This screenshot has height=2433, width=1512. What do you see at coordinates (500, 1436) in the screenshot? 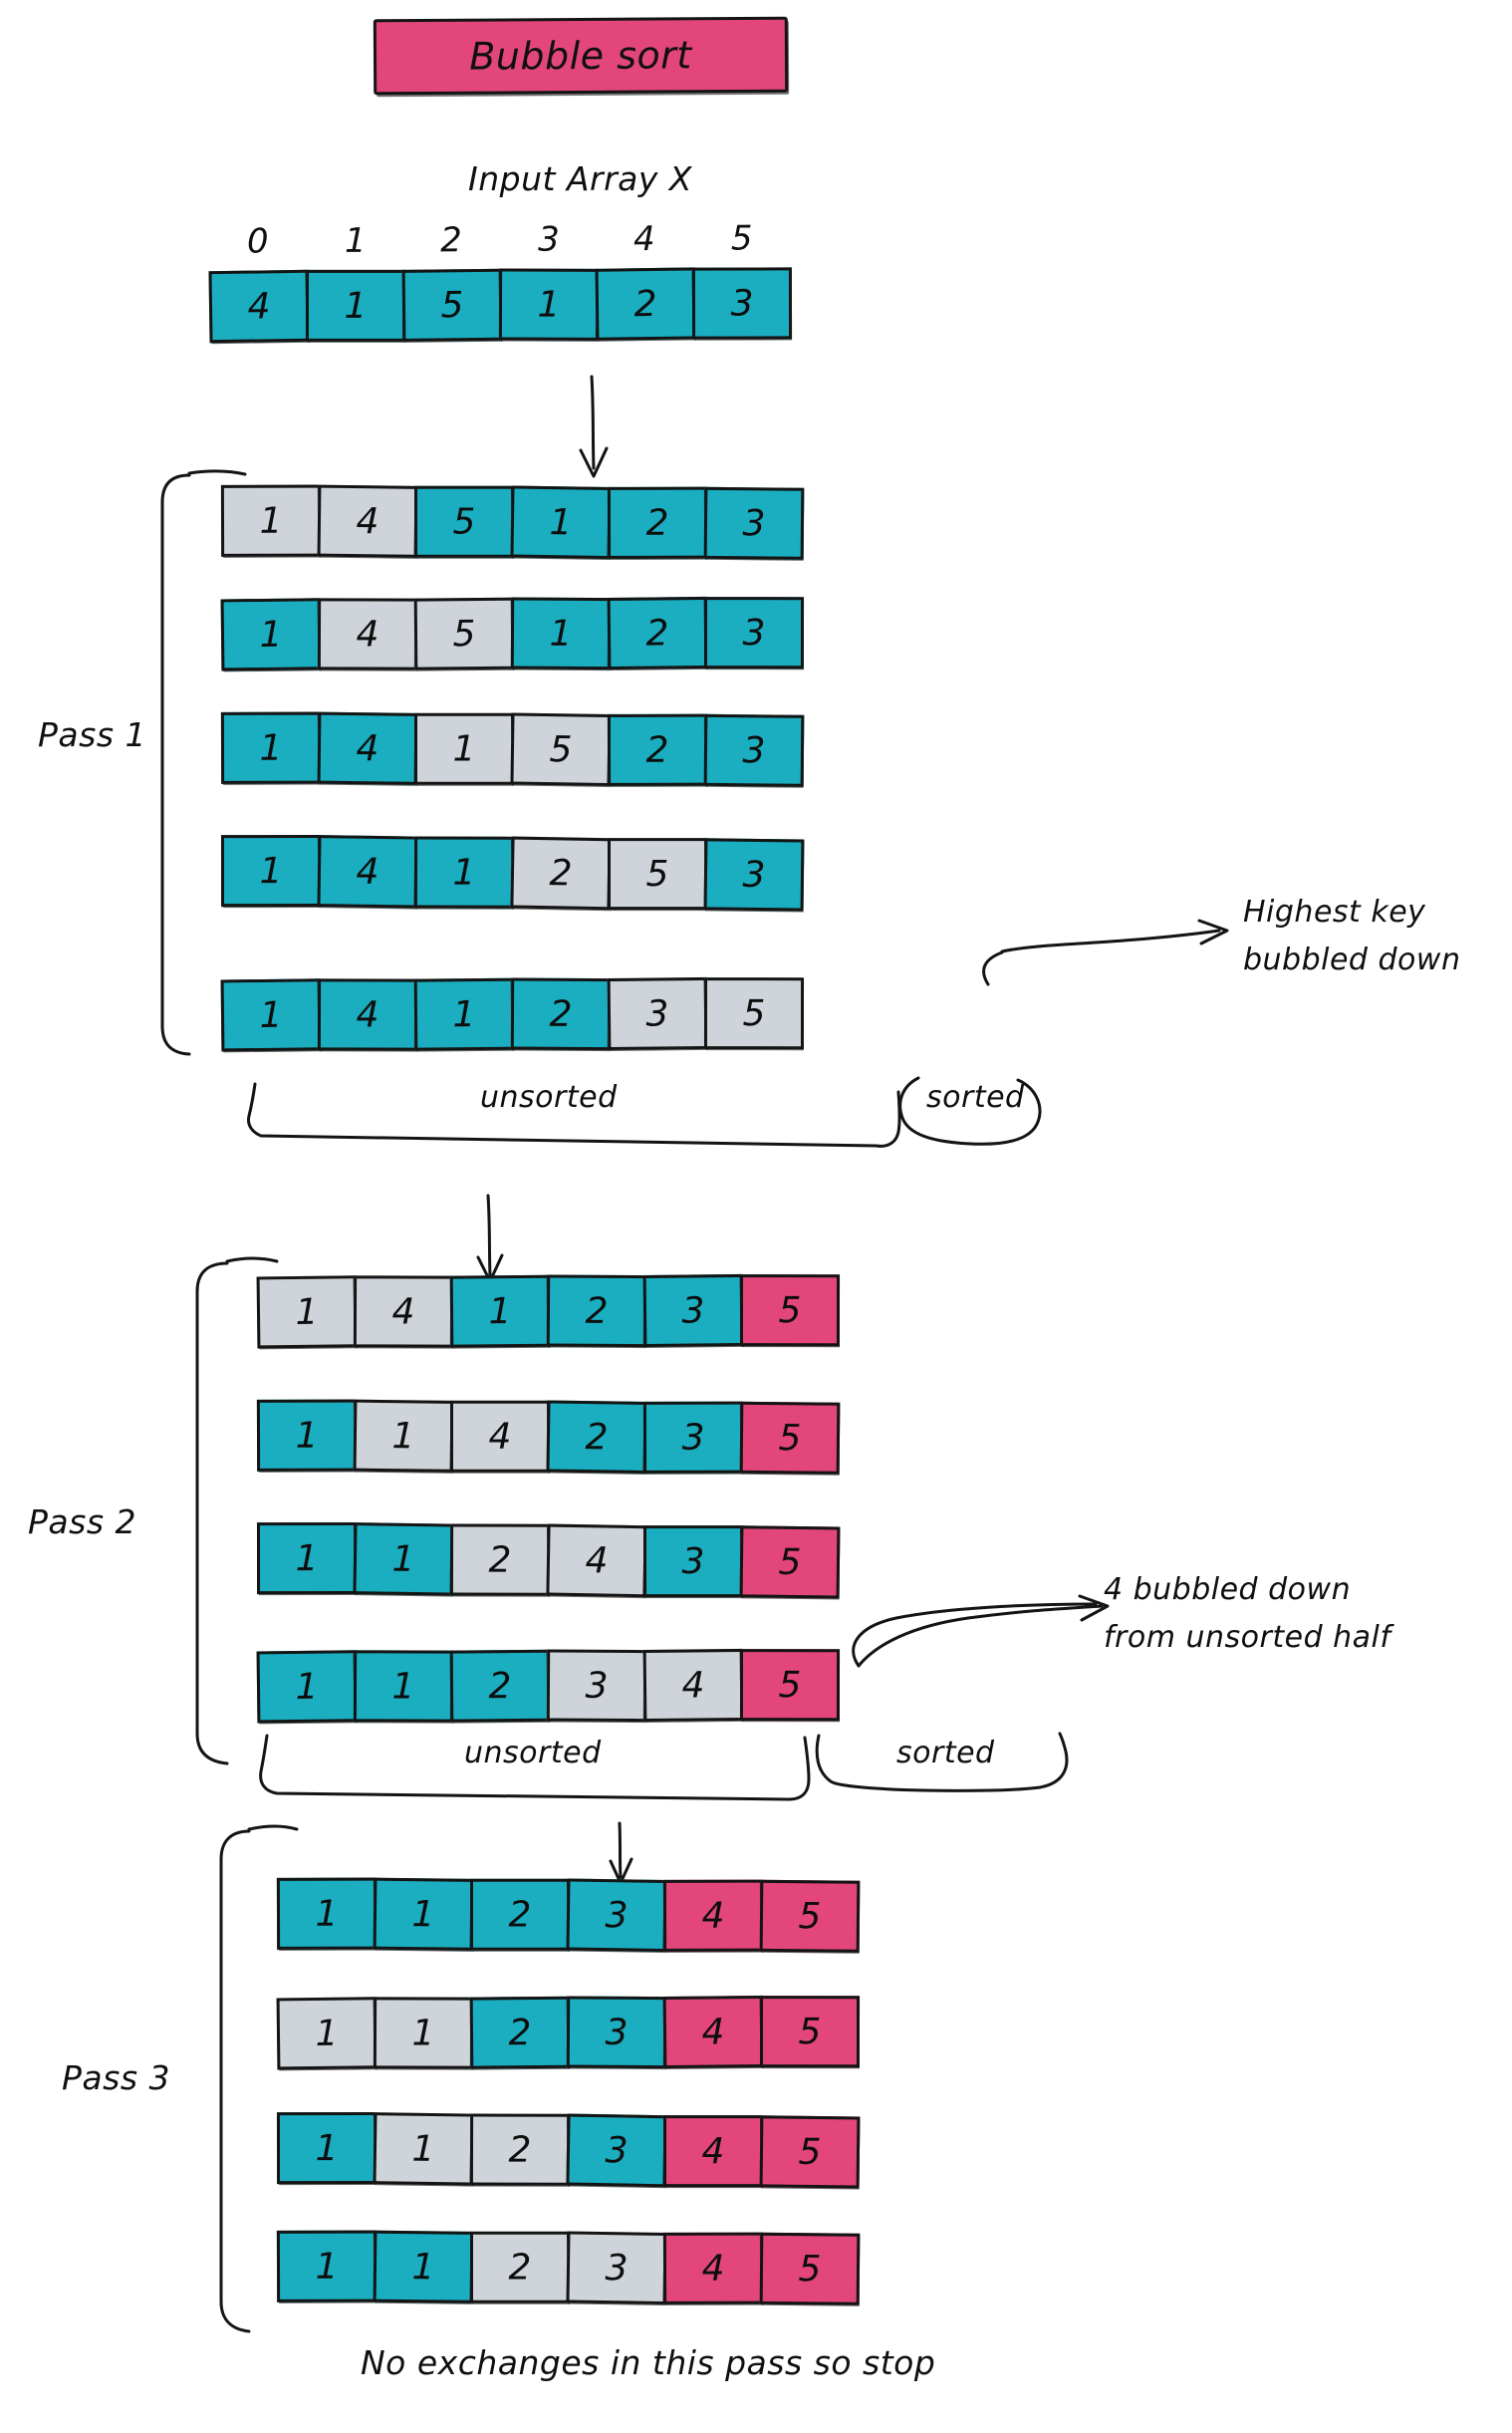
I see `pass2-row2-cell: 4` at bounding box center [500, 1436].